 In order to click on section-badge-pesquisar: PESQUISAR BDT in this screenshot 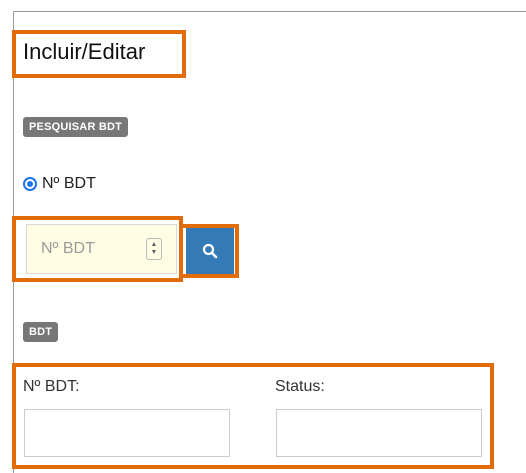, I will do `click(76, 127)`.